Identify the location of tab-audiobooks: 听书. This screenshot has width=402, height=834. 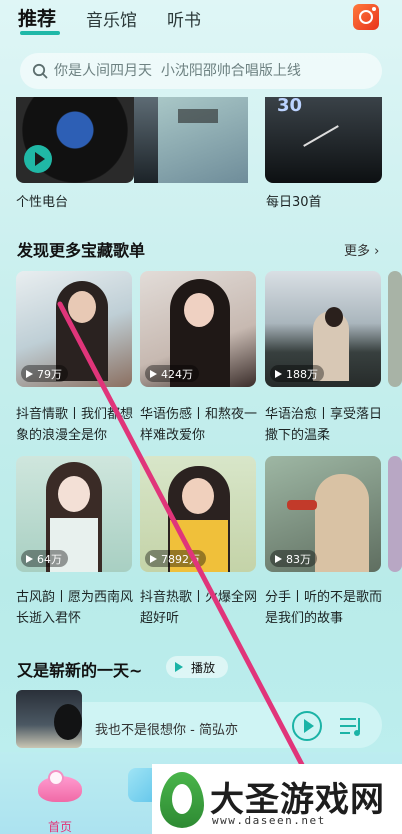
(184, 18).